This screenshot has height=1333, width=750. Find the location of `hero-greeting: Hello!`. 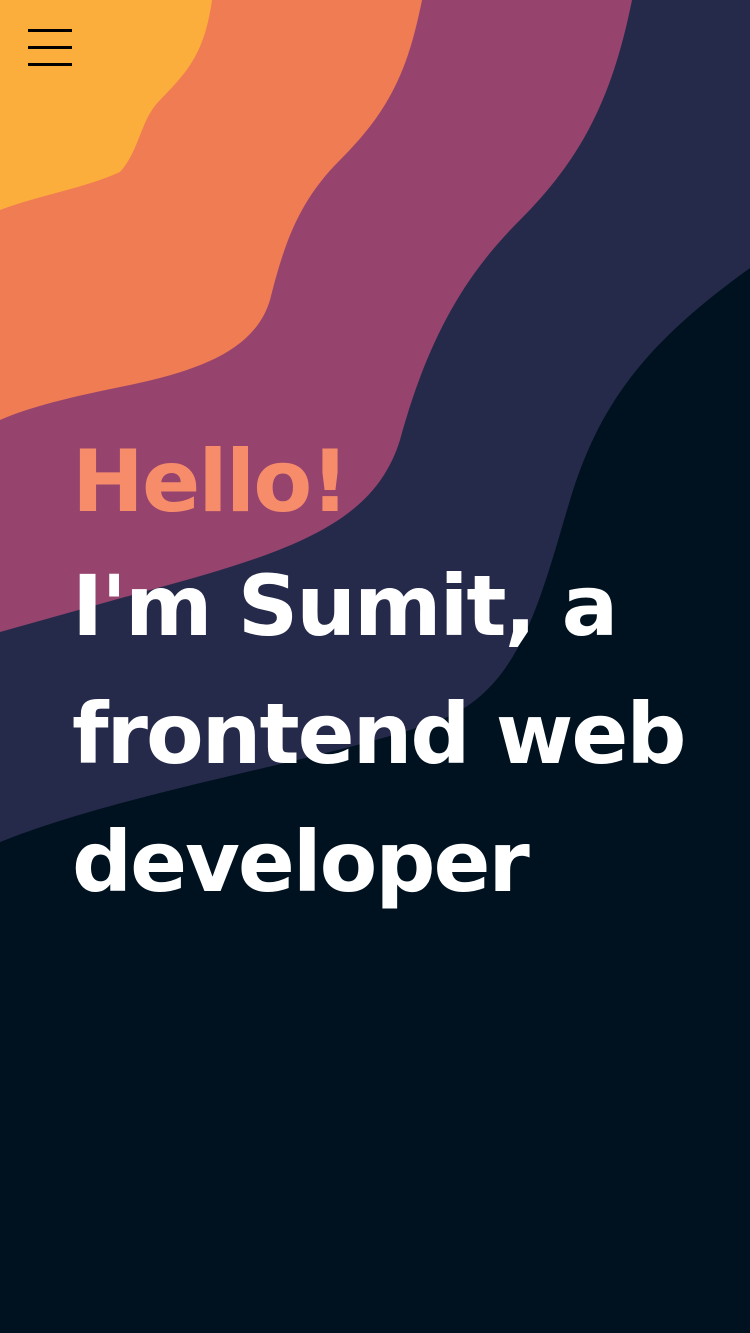

hero-greeting: Hello! is located at coordinates (211, 482).